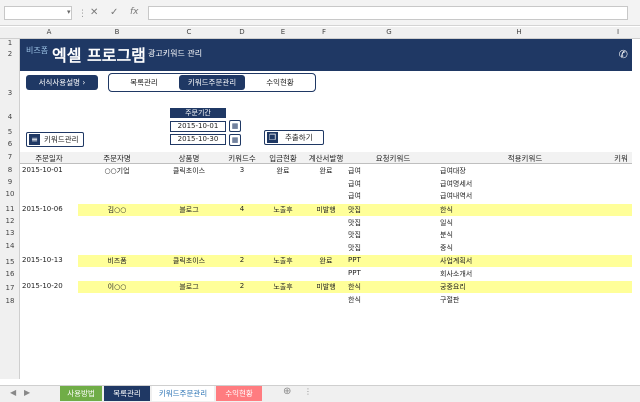 This screenshot has height=402, width=640. Describe the element at coordinates (525, 158) in the screenshot. I see `header-applied: 적용키워드` at that location.